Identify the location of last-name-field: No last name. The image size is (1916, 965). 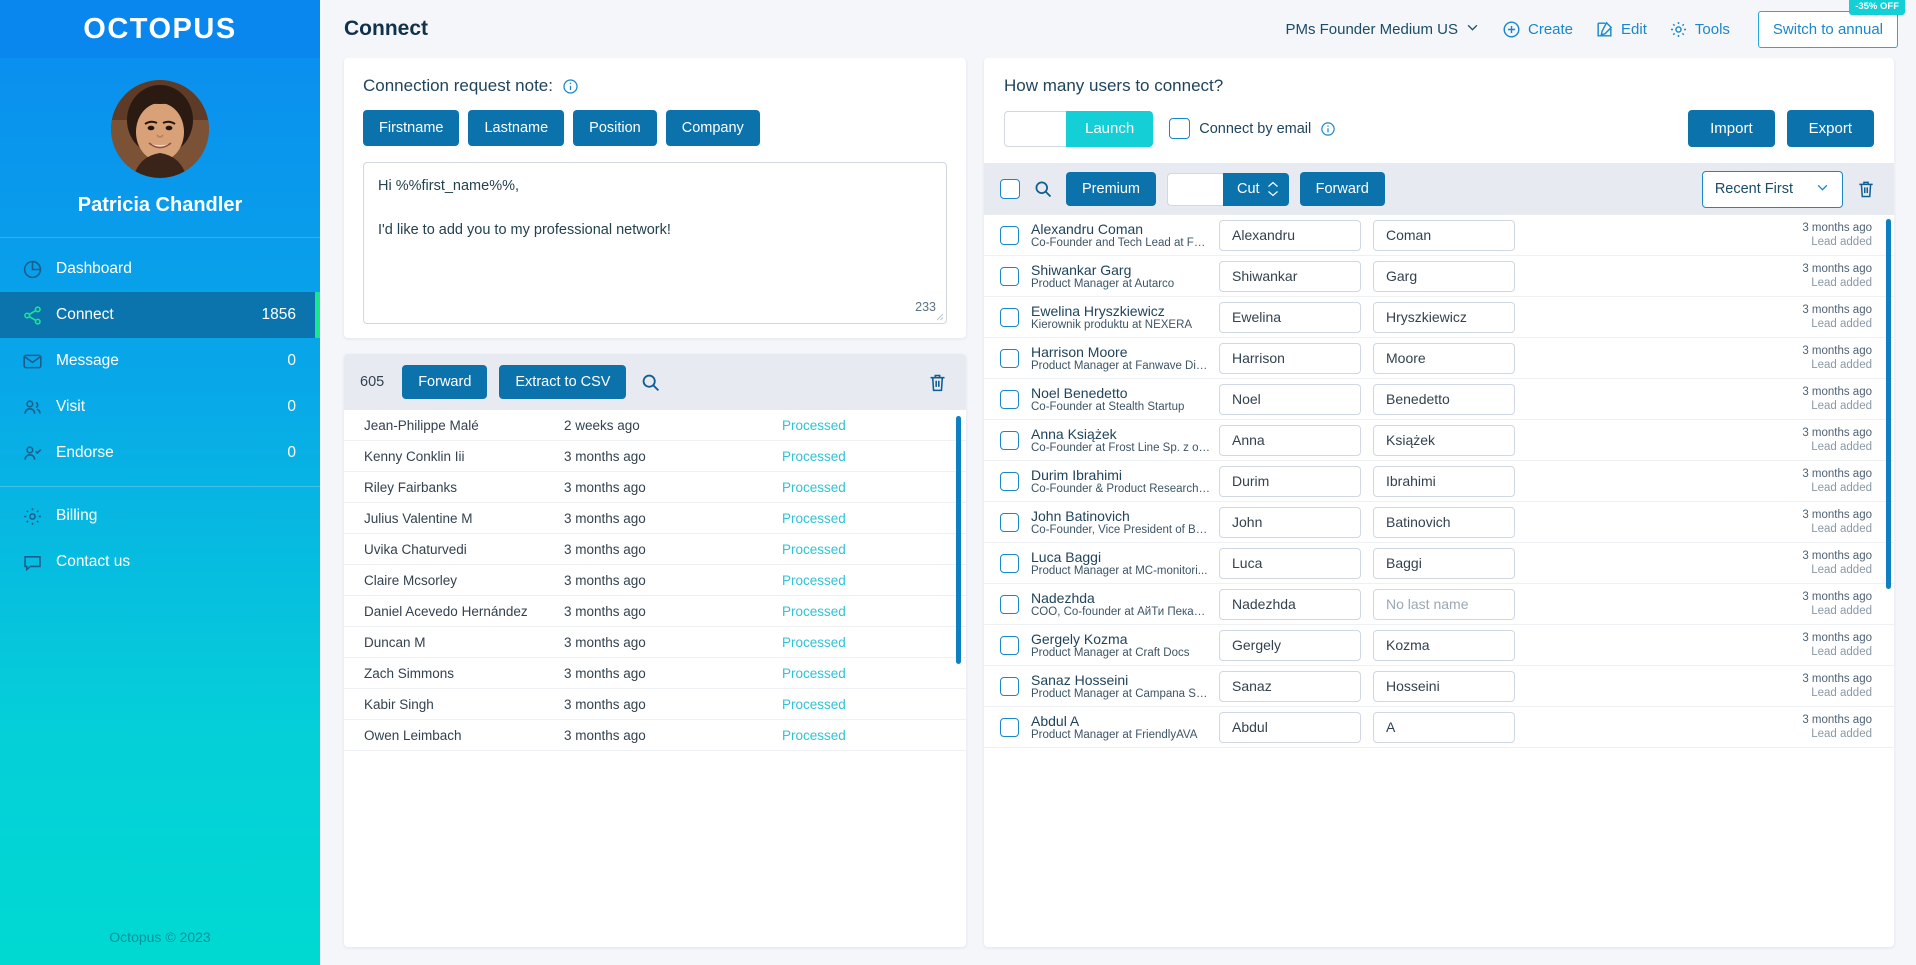
(1444, 604).